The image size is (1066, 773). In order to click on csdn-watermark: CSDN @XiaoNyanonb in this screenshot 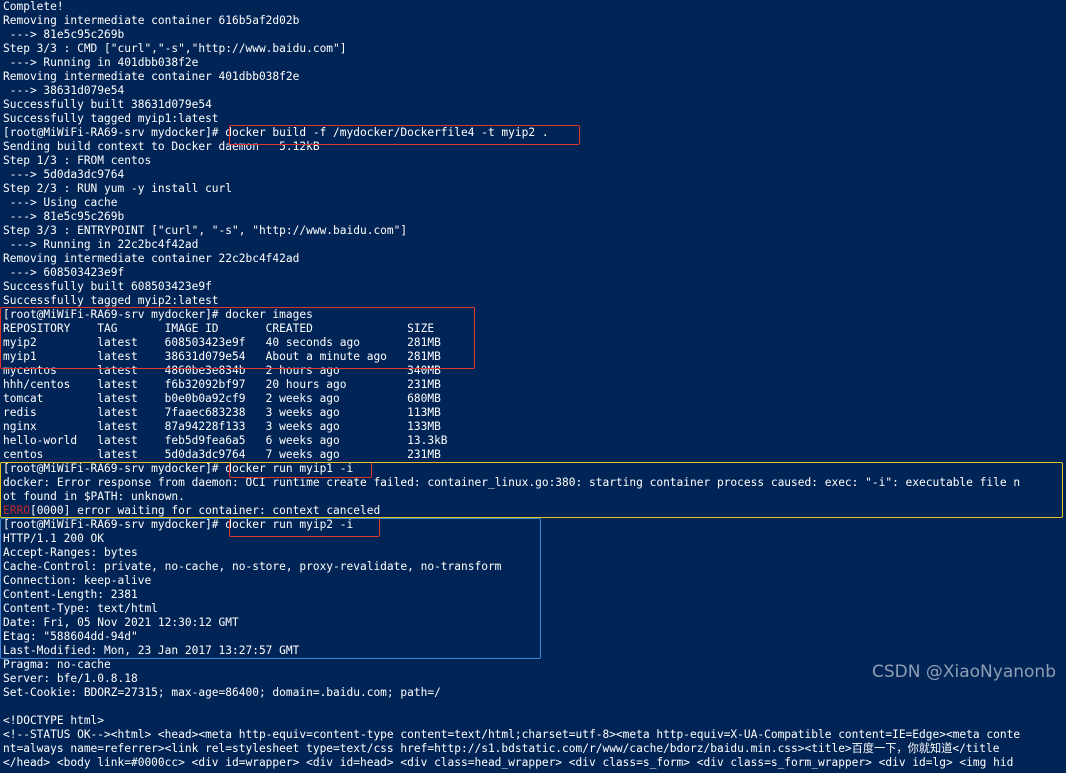, I will do `click(964, 672)`.